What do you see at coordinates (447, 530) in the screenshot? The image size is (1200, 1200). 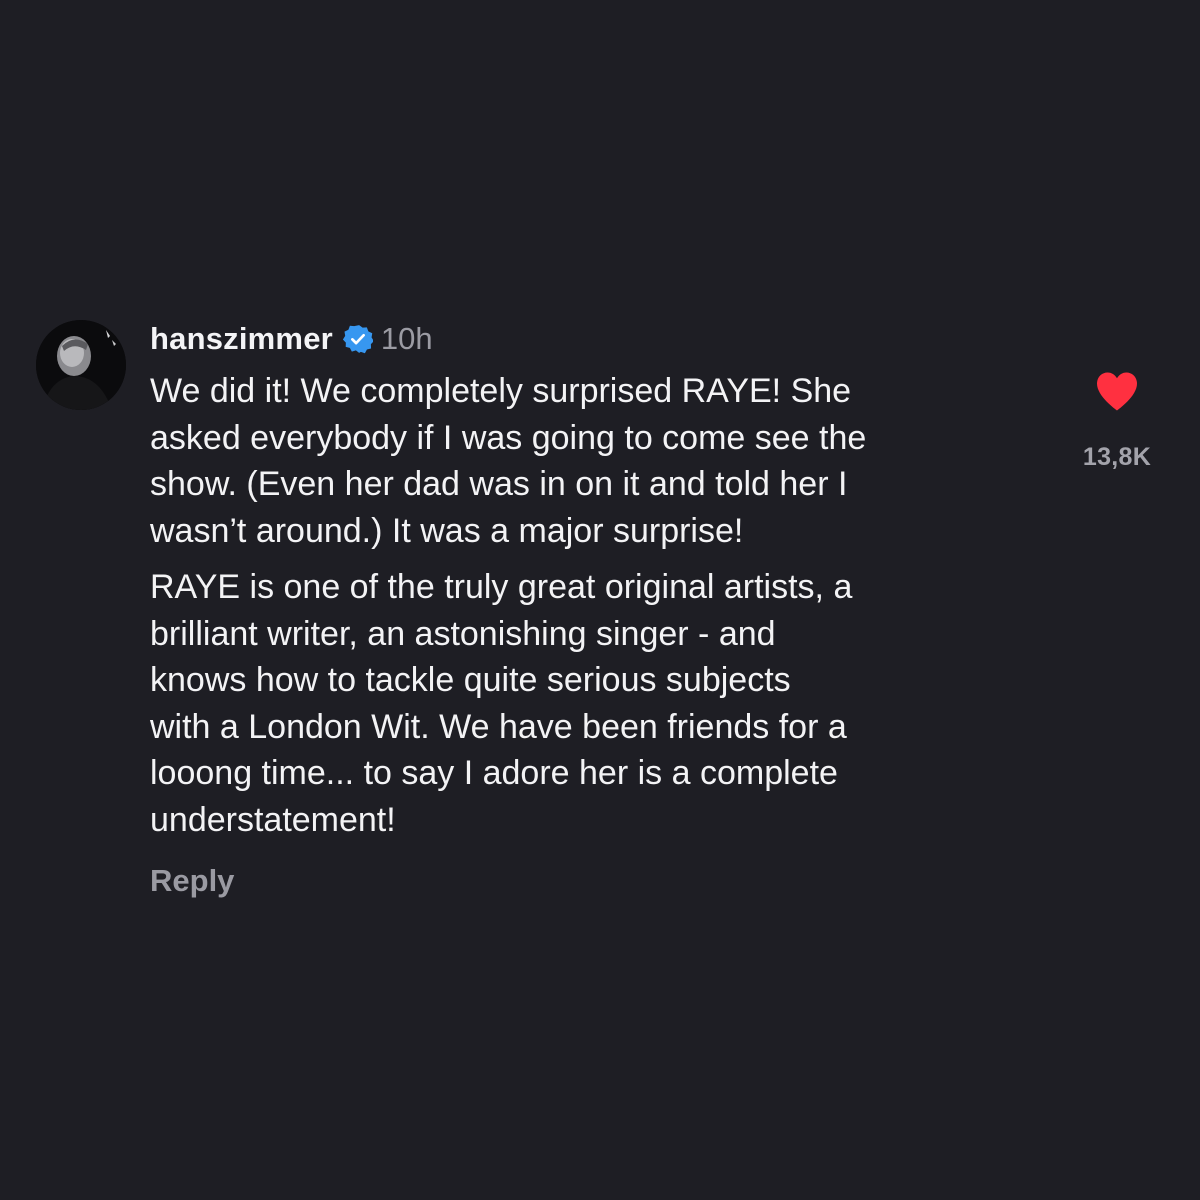 I see `comment-line: wasn’t around.) It was a major surprise!` at bounding box center [447, 530].